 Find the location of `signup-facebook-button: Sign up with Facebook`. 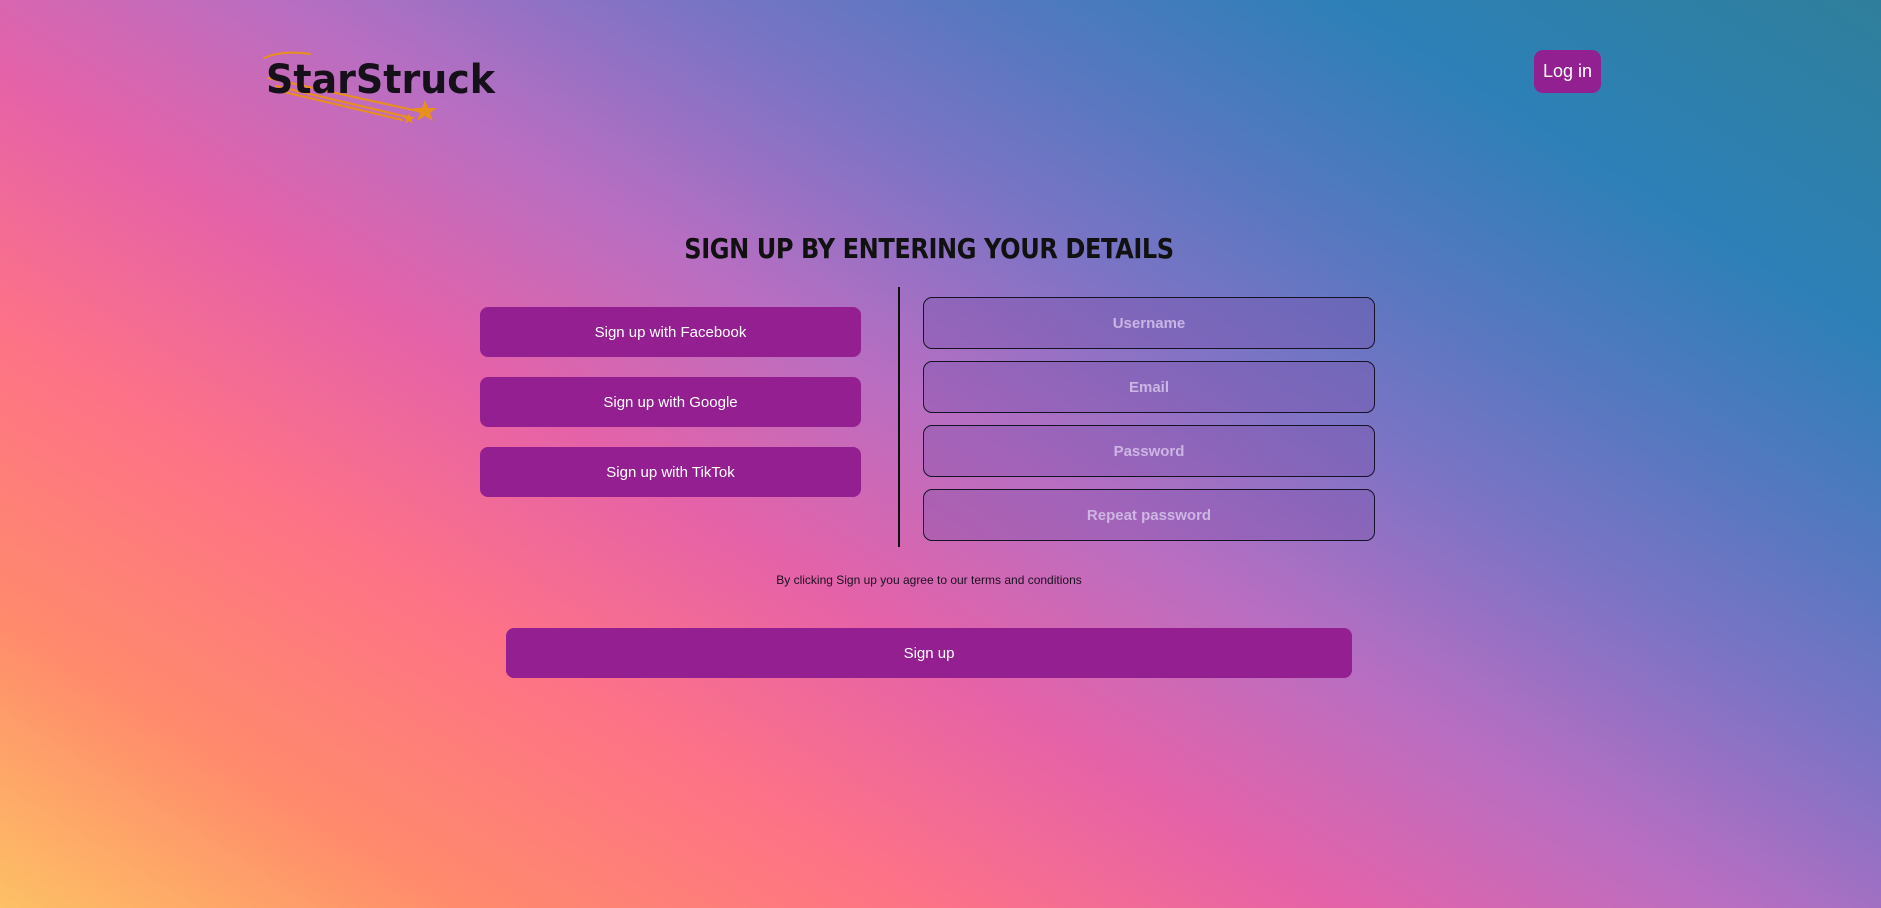

signup-facebook-button: Sign up with Facebook is located at coordinates (670, 332).